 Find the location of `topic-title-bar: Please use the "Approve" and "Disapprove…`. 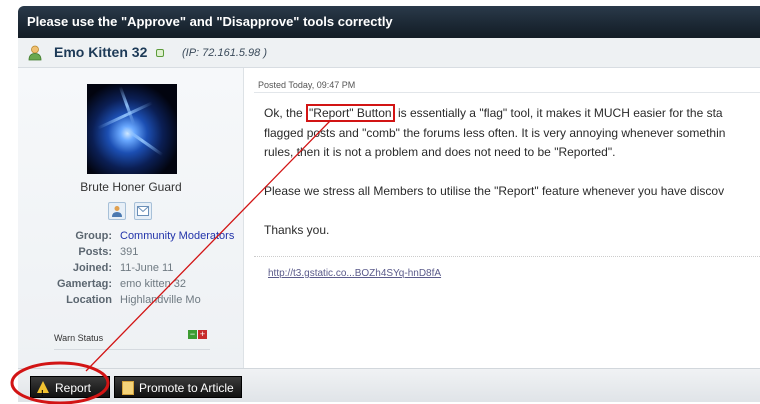

topic-title-bar: Please use the "Approve" and "Disapprove… is located at coordinates (389, 22).